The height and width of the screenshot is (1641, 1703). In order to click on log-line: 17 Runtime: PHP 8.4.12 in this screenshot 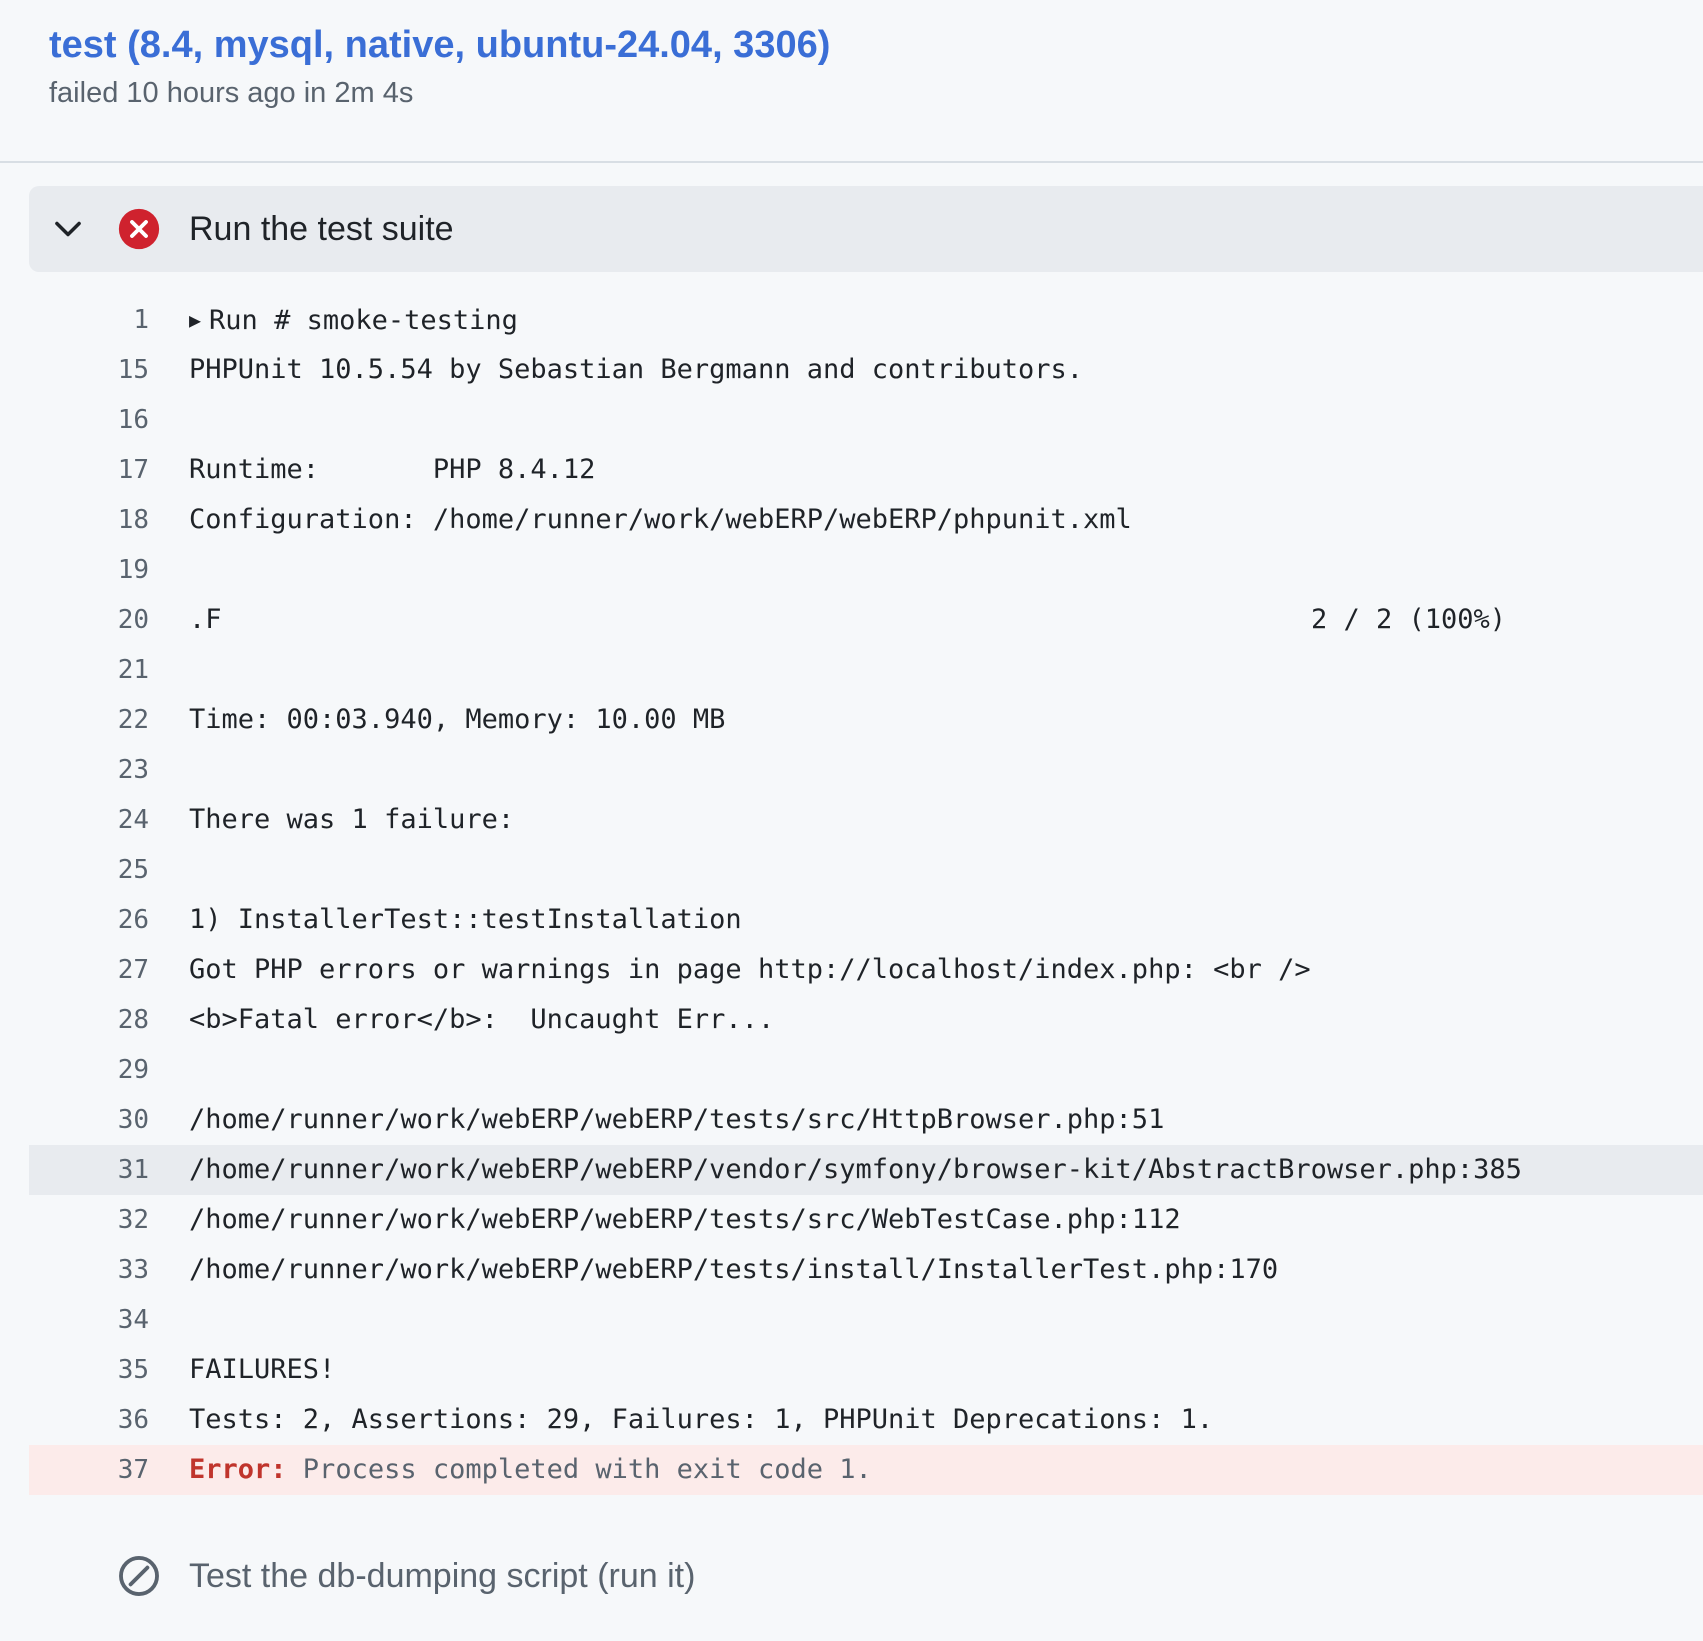, I will do `click(866, 470)`.